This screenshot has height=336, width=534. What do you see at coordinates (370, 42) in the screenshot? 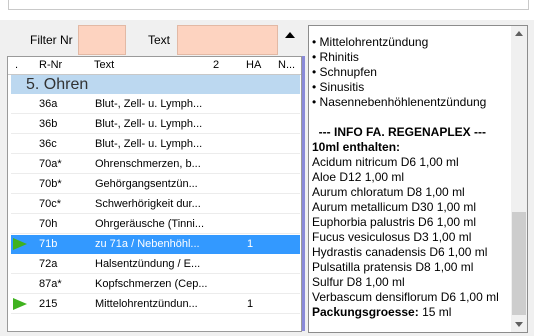
I see `detail-line: • Mittelohrentzündung` at bounding box center [370, 42].